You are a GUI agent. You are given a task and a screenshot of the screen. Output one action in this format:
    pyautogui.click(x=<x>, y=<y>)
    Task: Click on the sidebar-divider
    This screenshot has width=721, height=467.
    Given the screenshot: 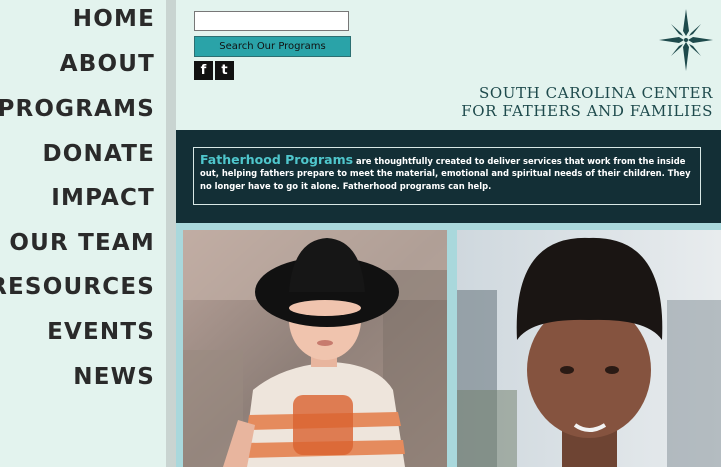 What is the action you would take?
    pyautogui.click(x=171, y=233)
    